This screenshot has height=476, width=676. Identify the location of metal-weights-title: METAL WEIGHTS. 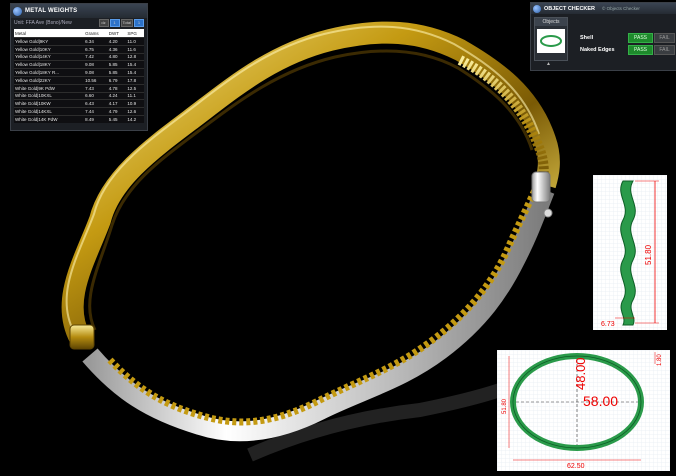
(51, 11).